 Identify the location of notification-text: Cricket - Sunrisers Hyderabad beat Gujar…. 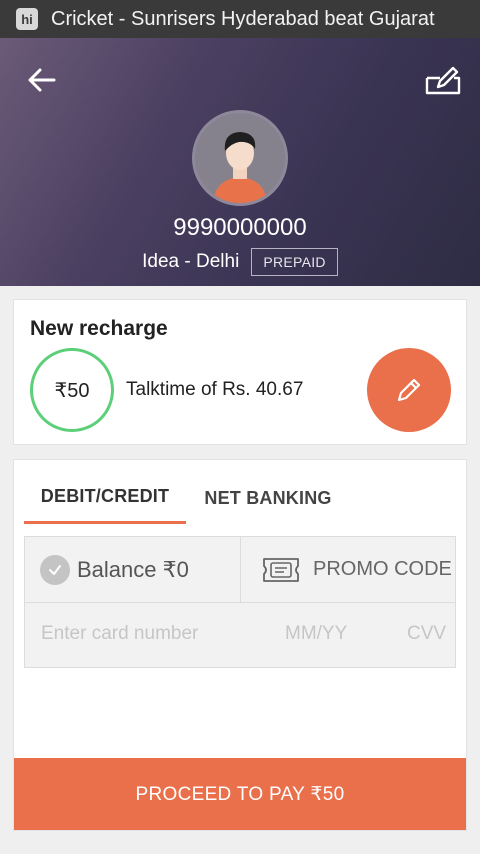
(243, 18).